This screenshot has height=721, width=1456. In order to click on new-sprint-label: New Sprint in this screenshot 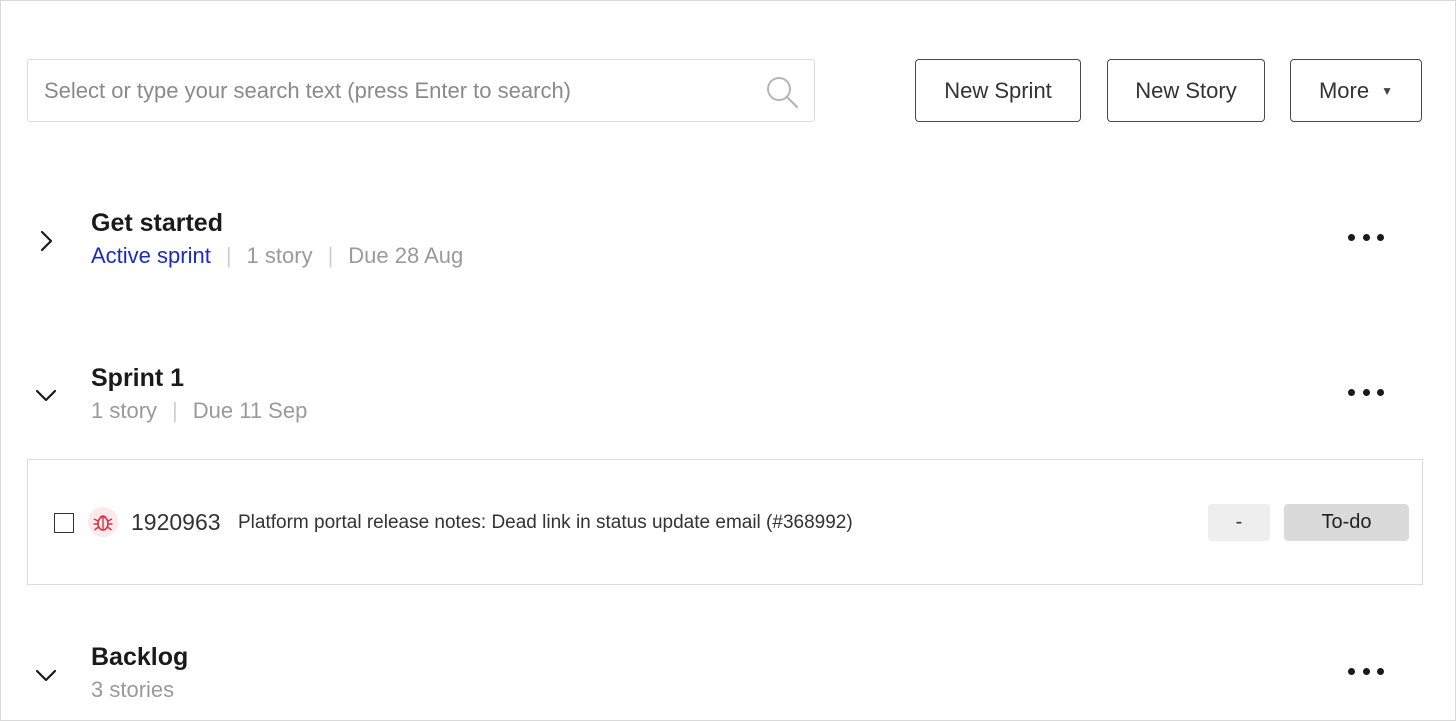, I will do `click(998, 90)`.